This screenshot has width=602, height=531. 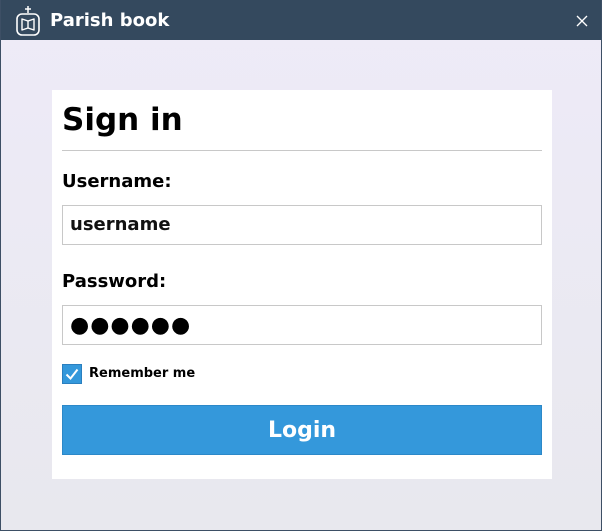 I want to click on username-value: username, so click(x=120, y=224).